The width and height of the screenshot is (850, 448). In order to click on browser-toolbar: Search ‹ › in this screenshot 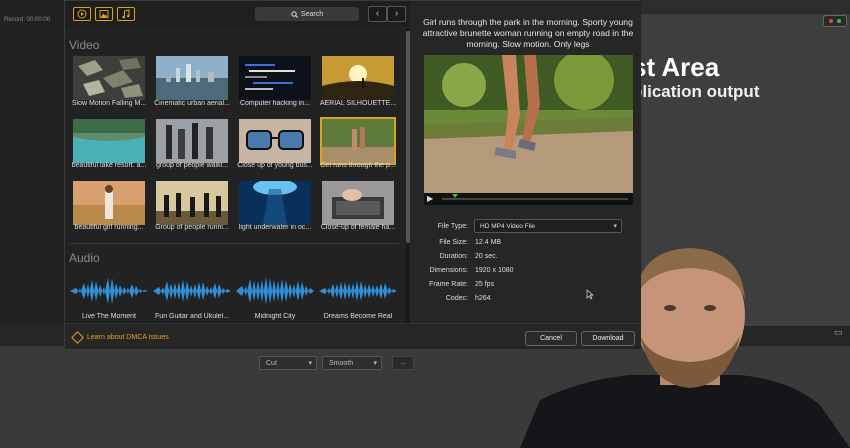, I will do `click(237, 14)`.